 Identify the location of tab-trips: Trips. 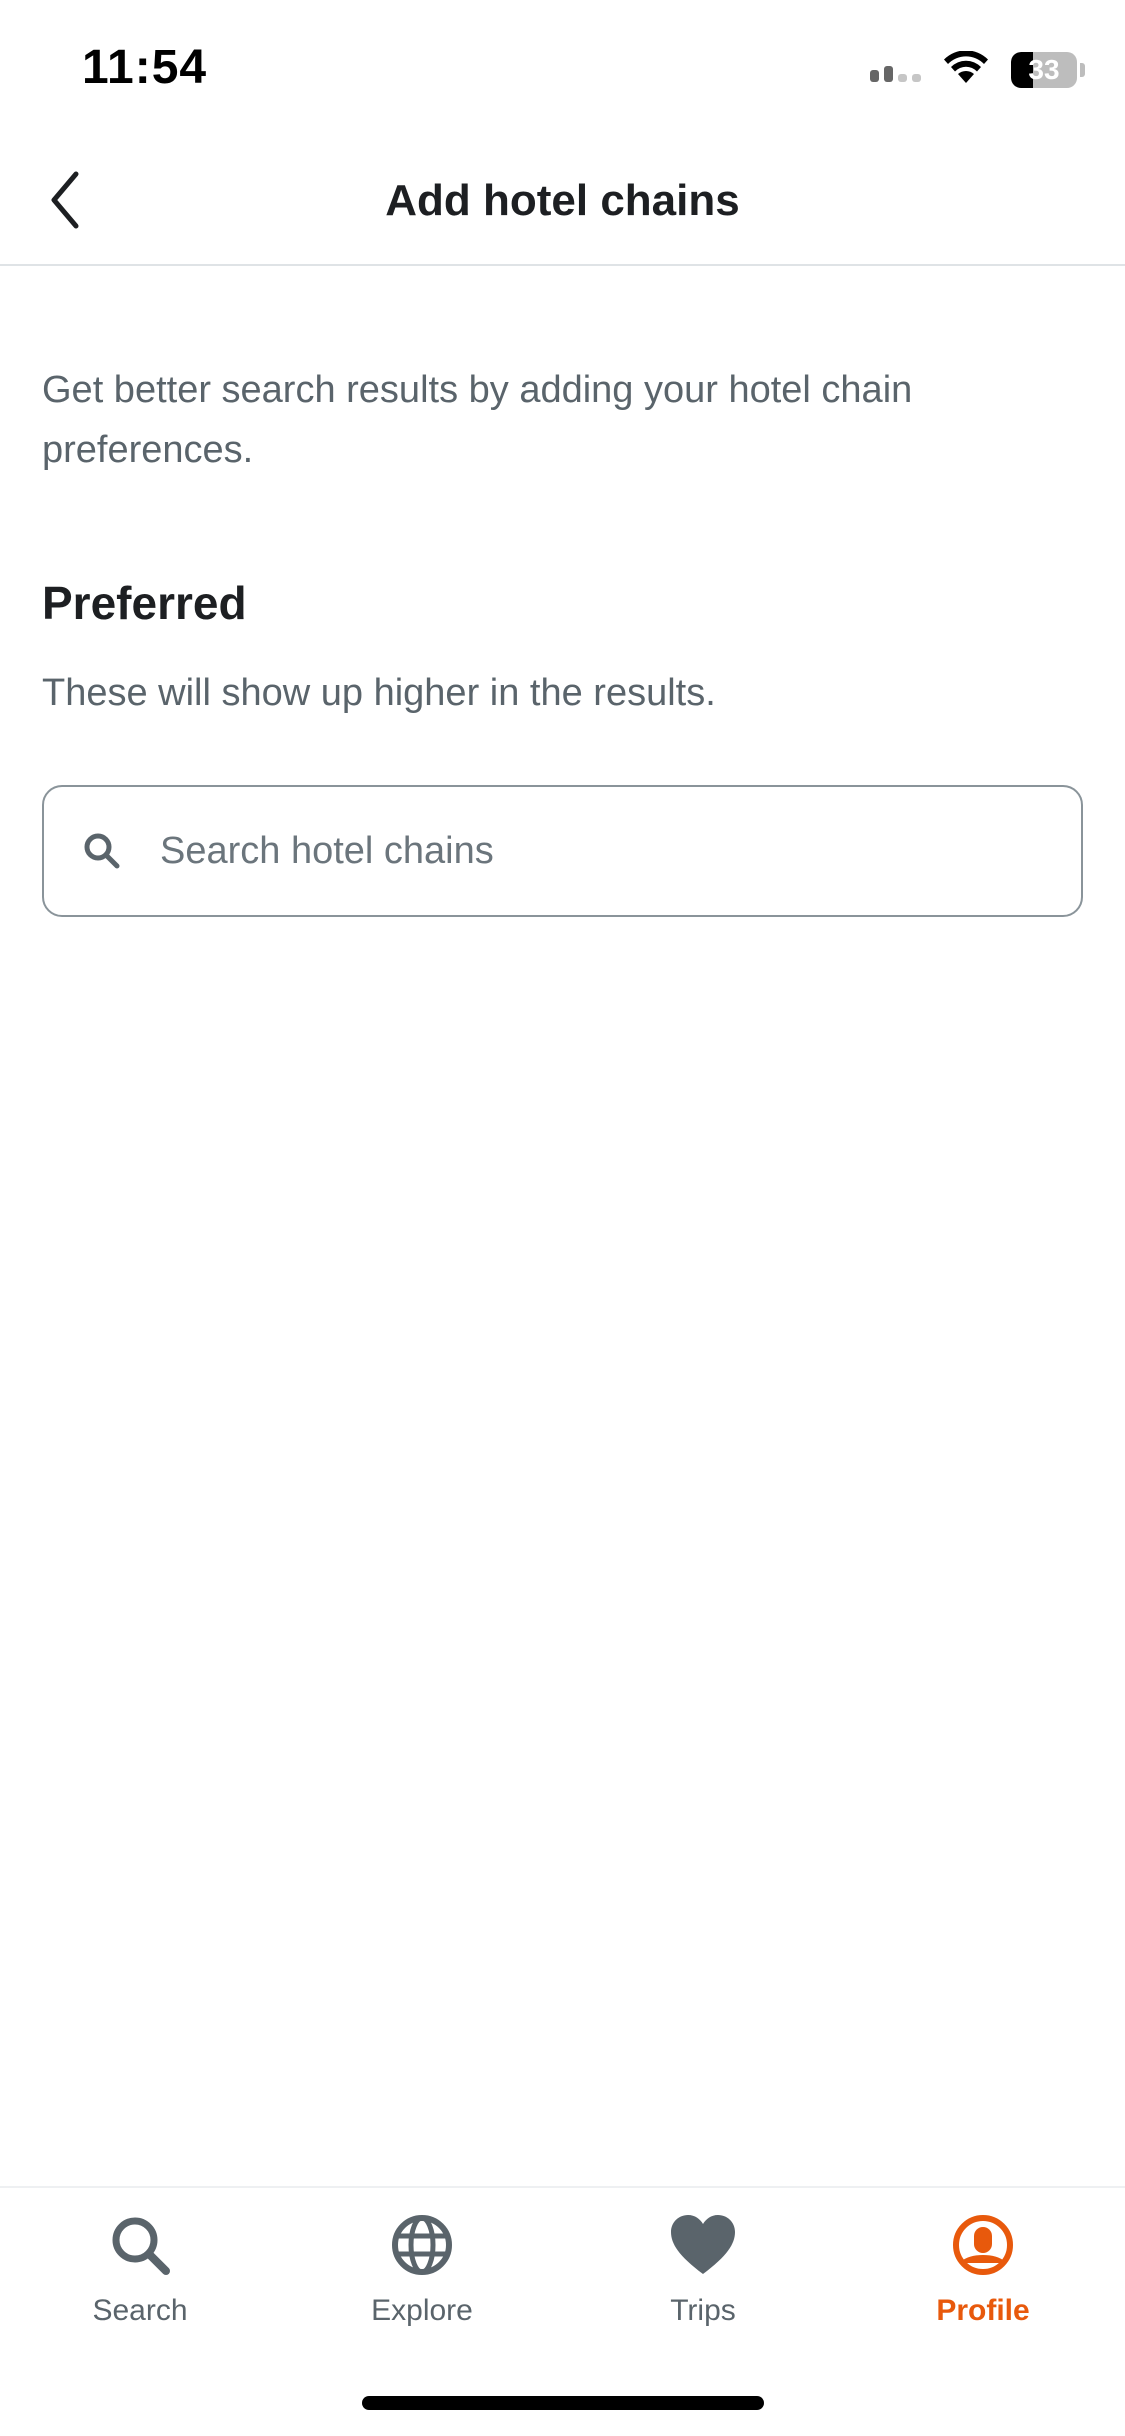
(703, 2280).